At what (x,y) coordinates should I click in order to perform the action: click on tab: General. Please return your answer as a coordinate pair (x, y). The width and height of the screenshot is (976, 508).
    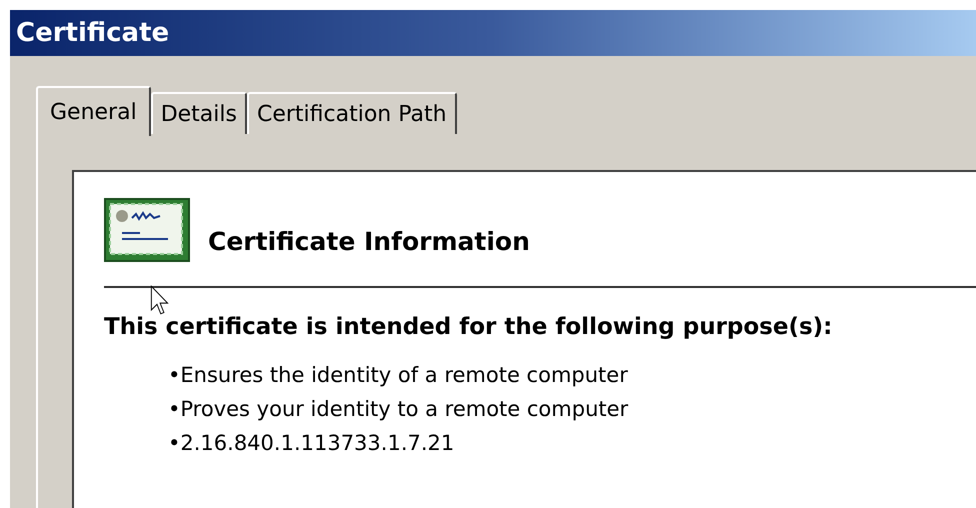
    Looking at the image, I should click on (93, 111).